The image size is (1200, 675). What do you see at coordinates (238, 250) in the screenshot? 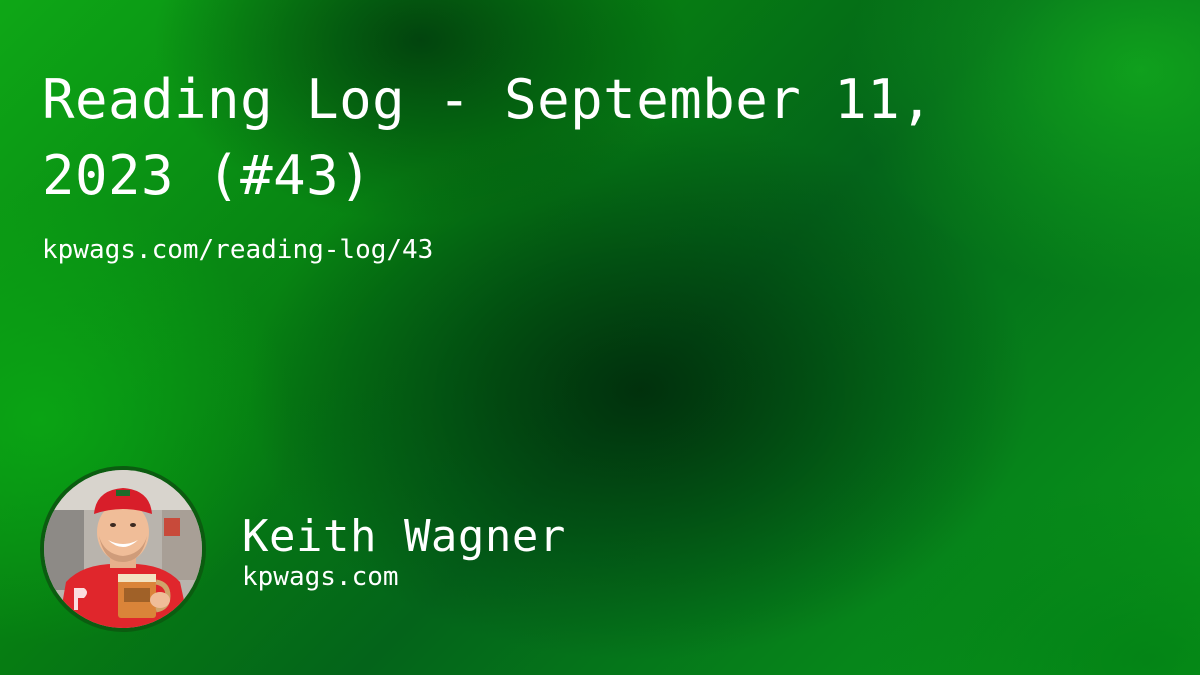
I see `page-url: kpwags.com/reading-log/43` at bounding box center [238, 250].